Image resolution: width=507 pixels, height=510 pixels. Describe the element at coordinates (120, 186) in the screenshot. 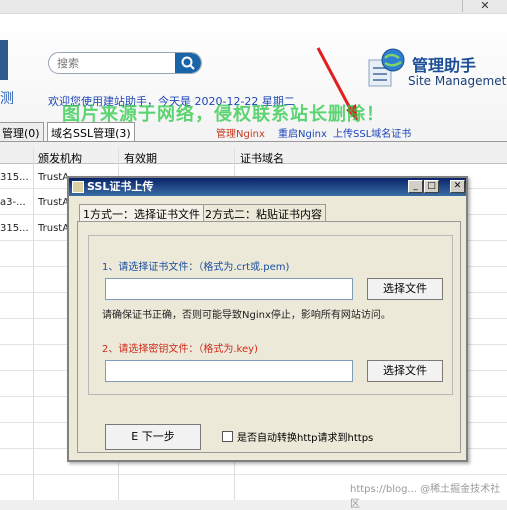

I see `dialog-title: SSL证书上传` at that location.